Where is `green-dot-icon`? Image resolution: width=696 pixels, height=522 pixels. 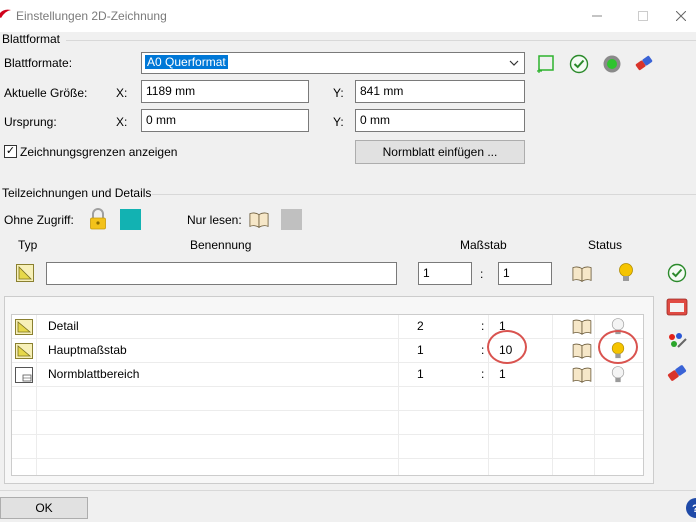 green-dot-icon is located at coordinates (612, 64).